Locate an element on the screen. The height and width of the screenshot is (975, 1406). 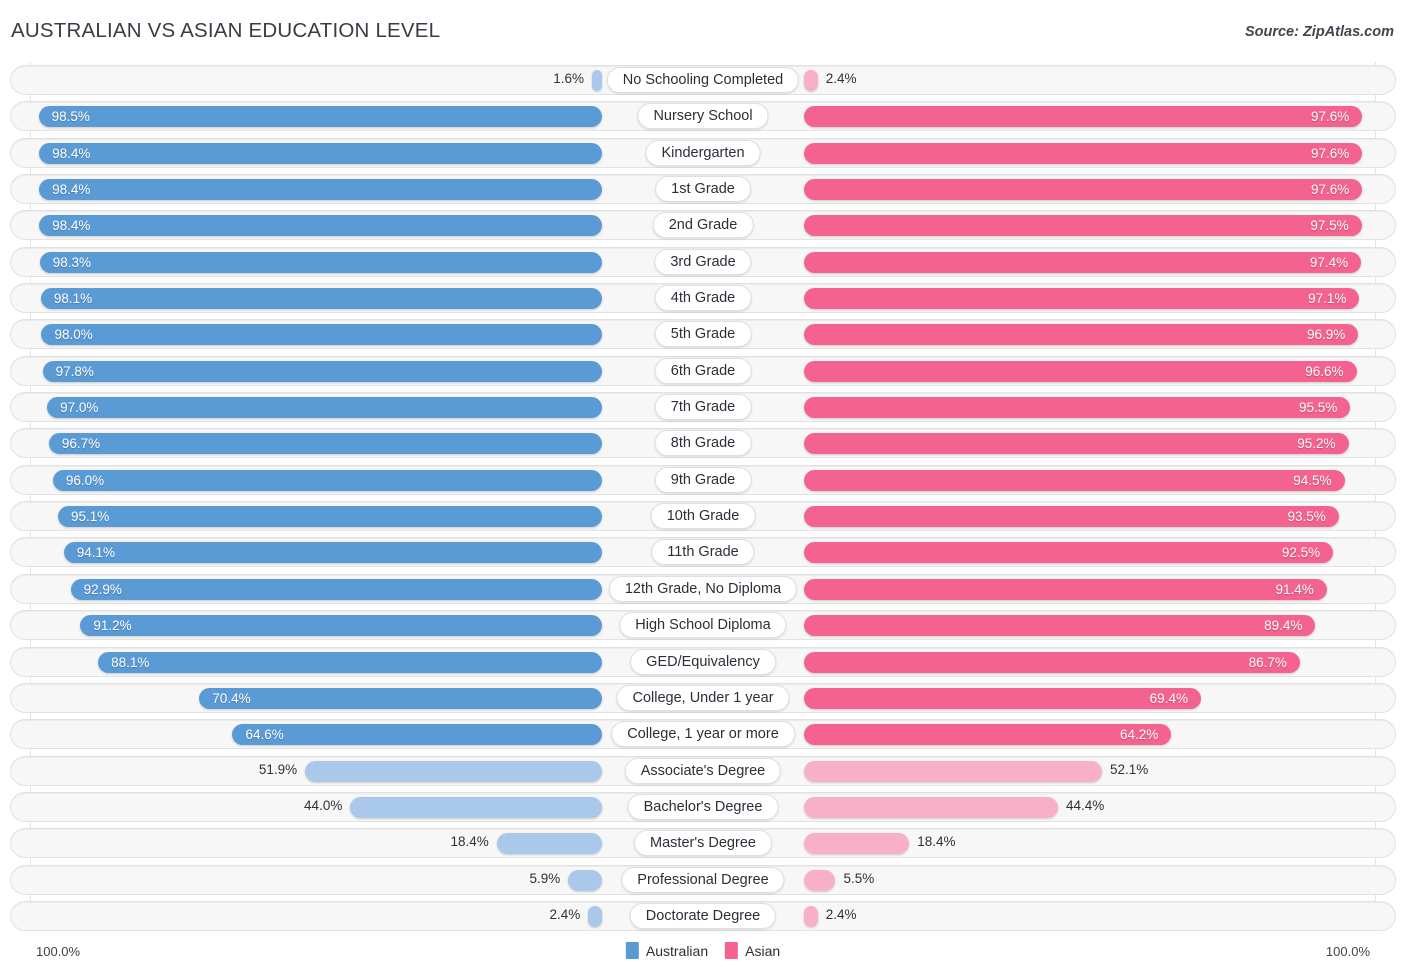
chart-row: 96.7% 95.2% 8th Grade is located at coordinates (703, 443).